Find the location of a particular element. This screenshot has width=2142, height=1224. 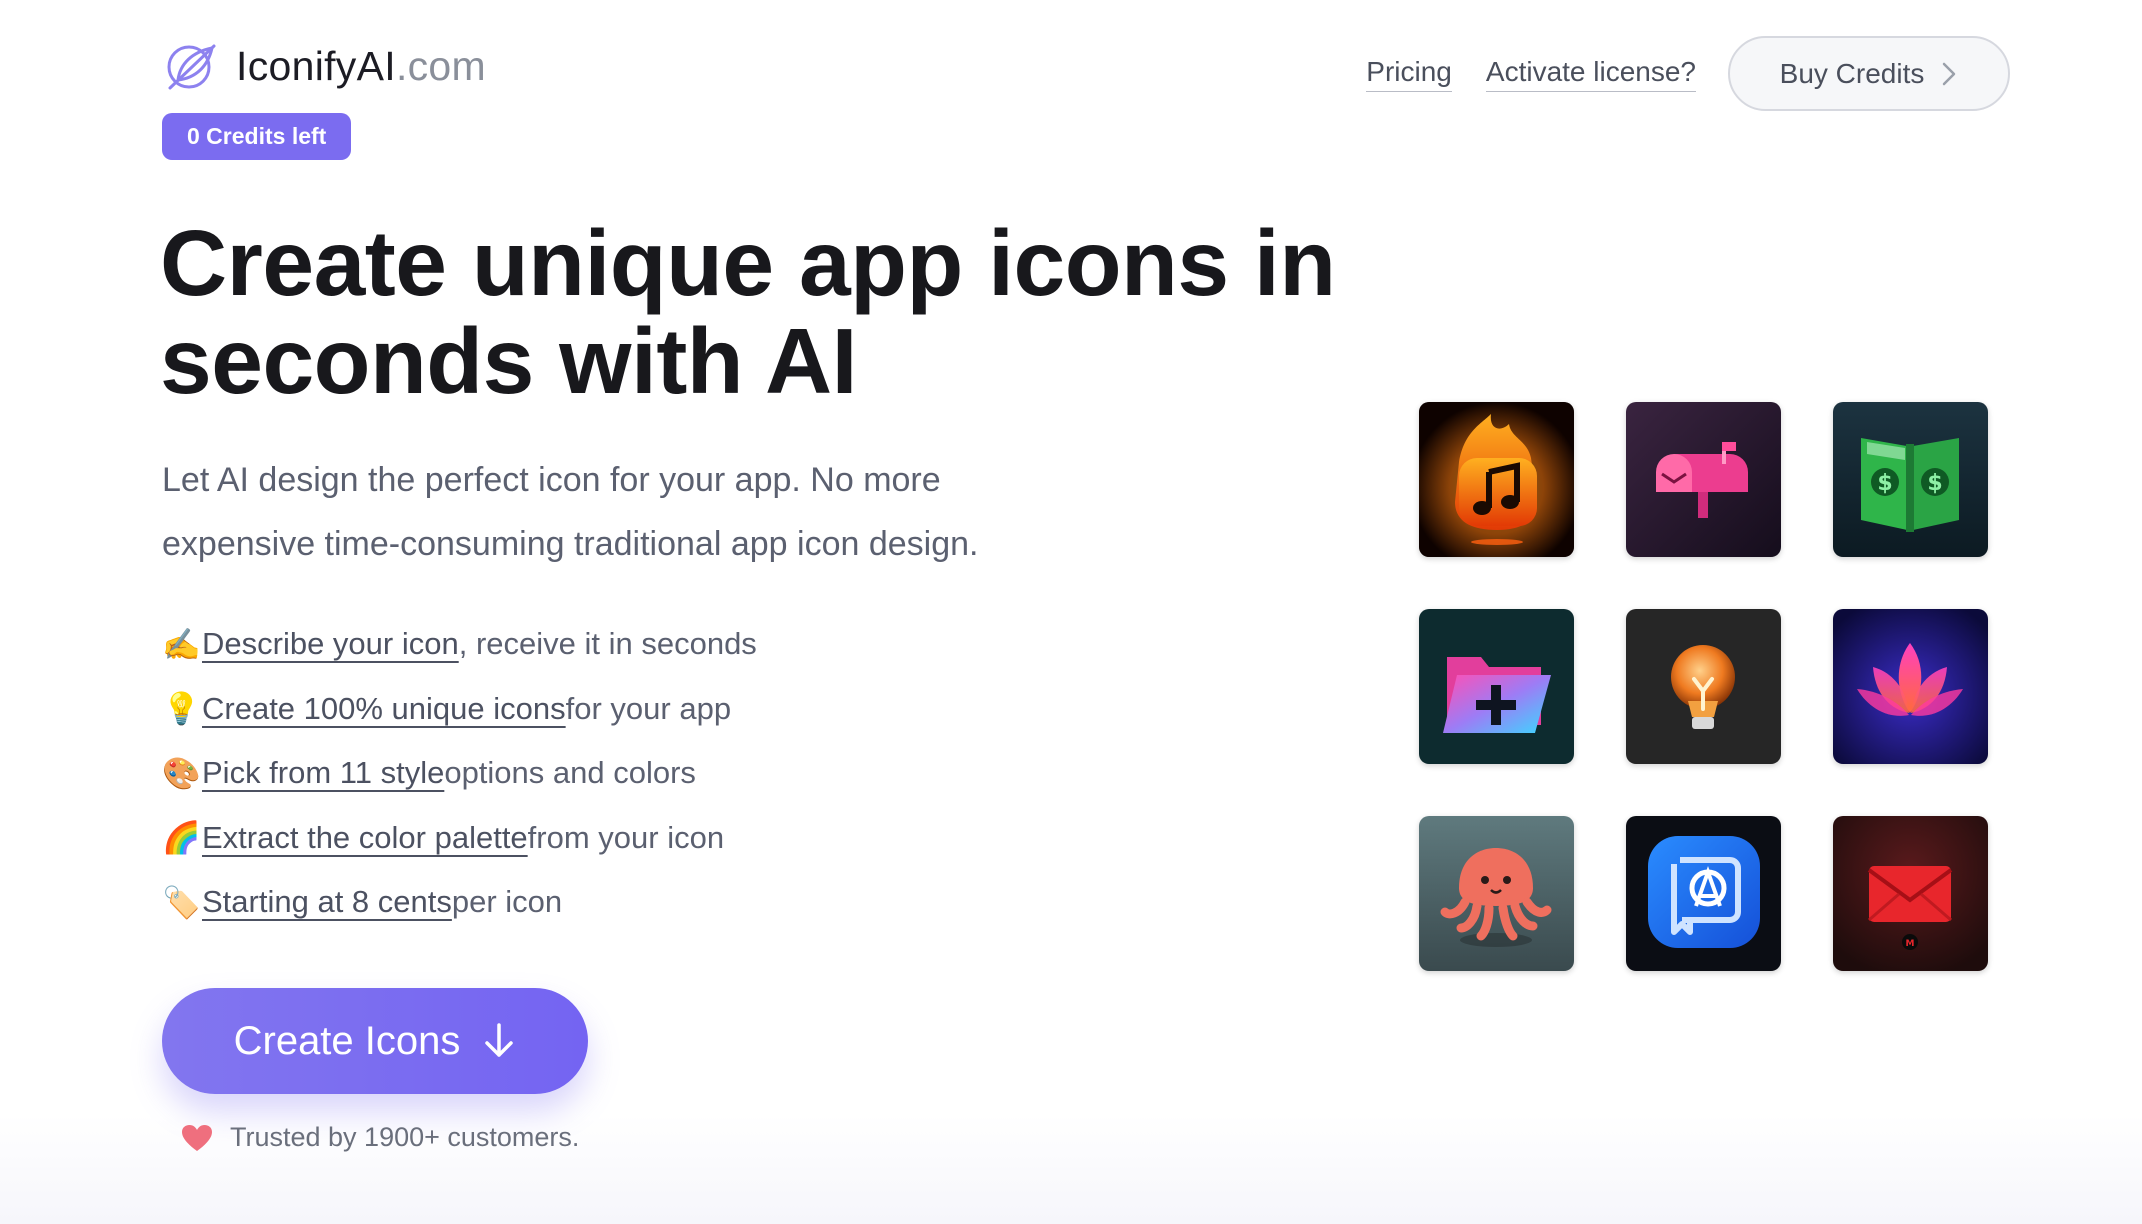

folder-plus-icon is located at coordinates (1496, 686).